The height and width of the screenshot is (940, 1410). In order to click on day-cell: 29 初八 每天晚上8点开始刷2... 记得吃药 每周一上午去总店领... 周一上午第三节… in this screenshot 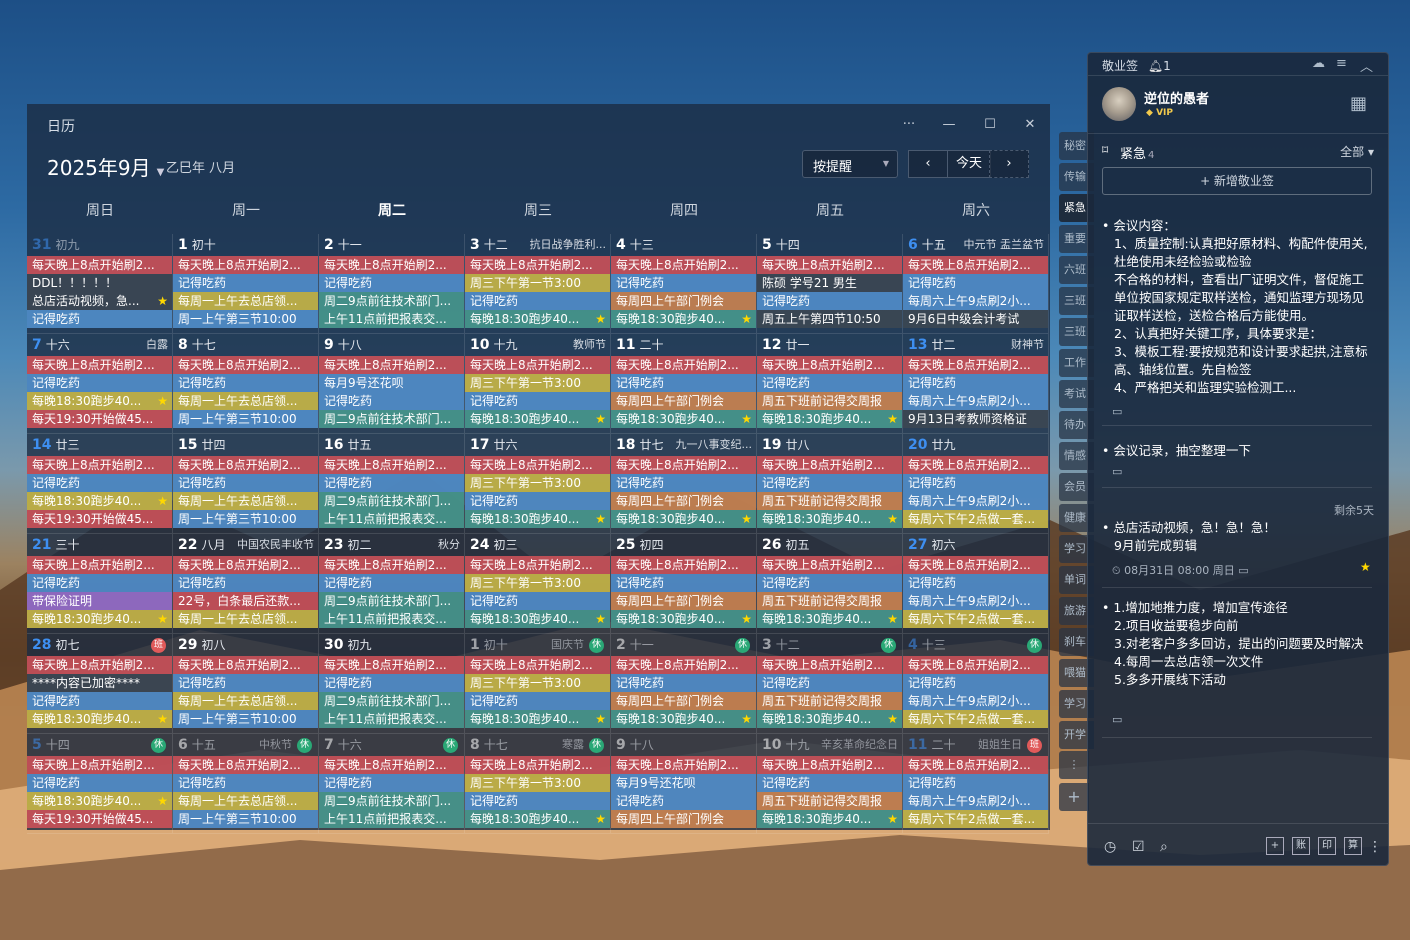, I will do `click(246, 684)`.